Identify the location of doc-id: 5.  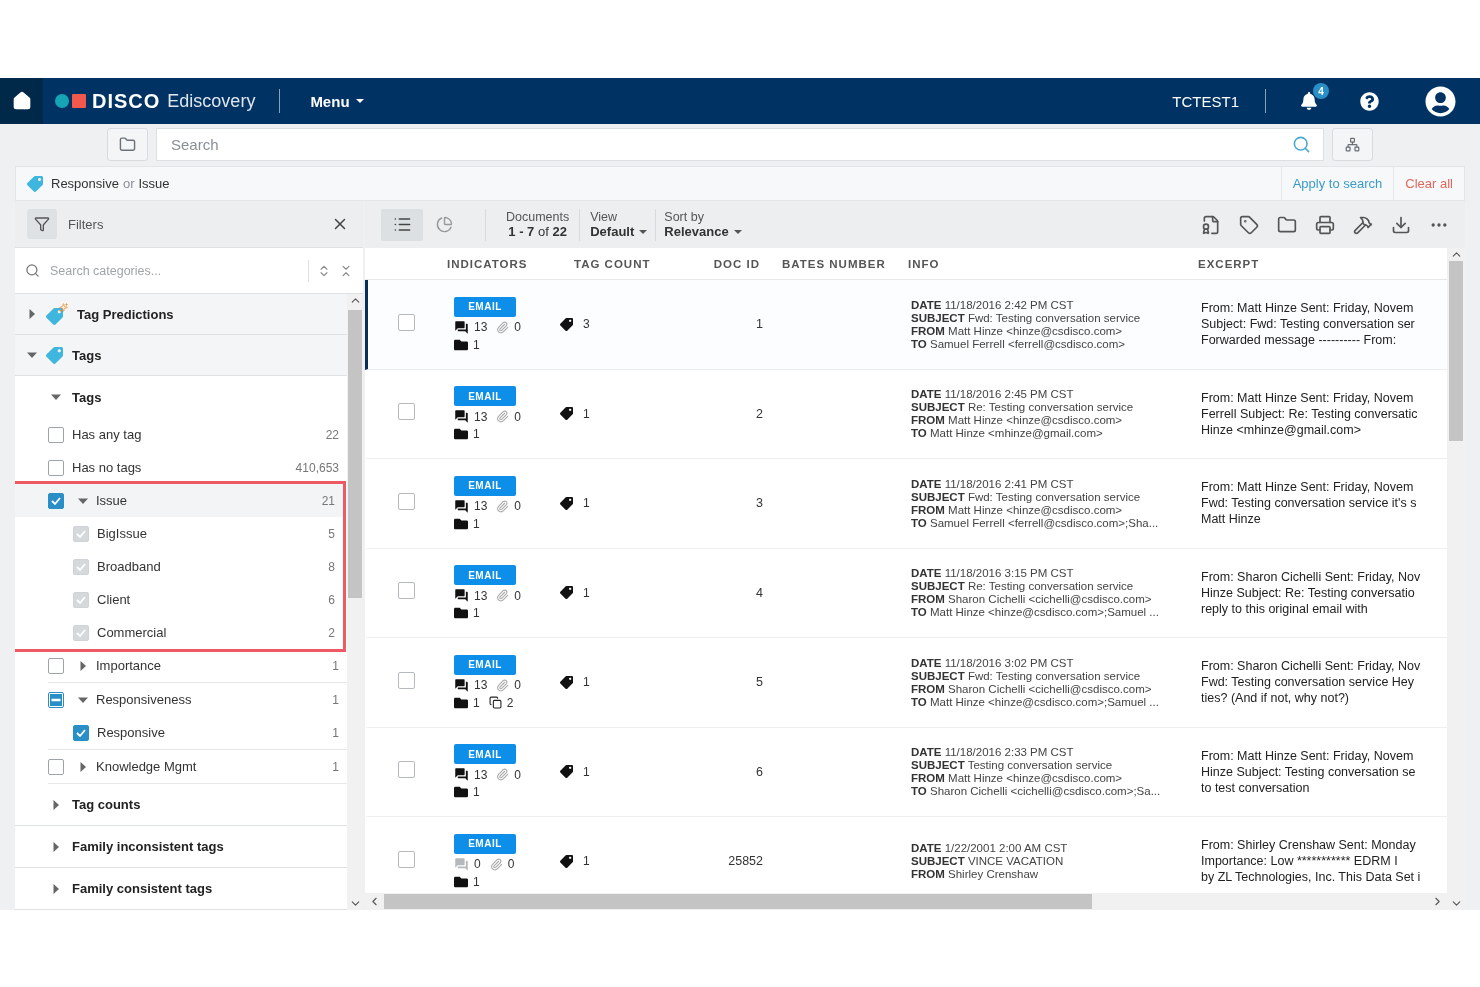
(759, 682).